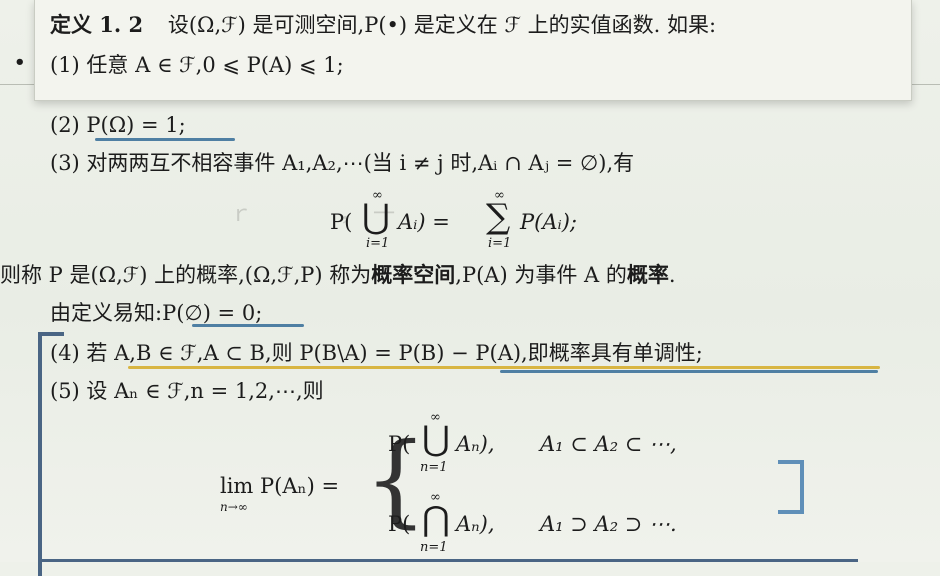  I want to click on easy-suffix: ;, so click(259, 313).